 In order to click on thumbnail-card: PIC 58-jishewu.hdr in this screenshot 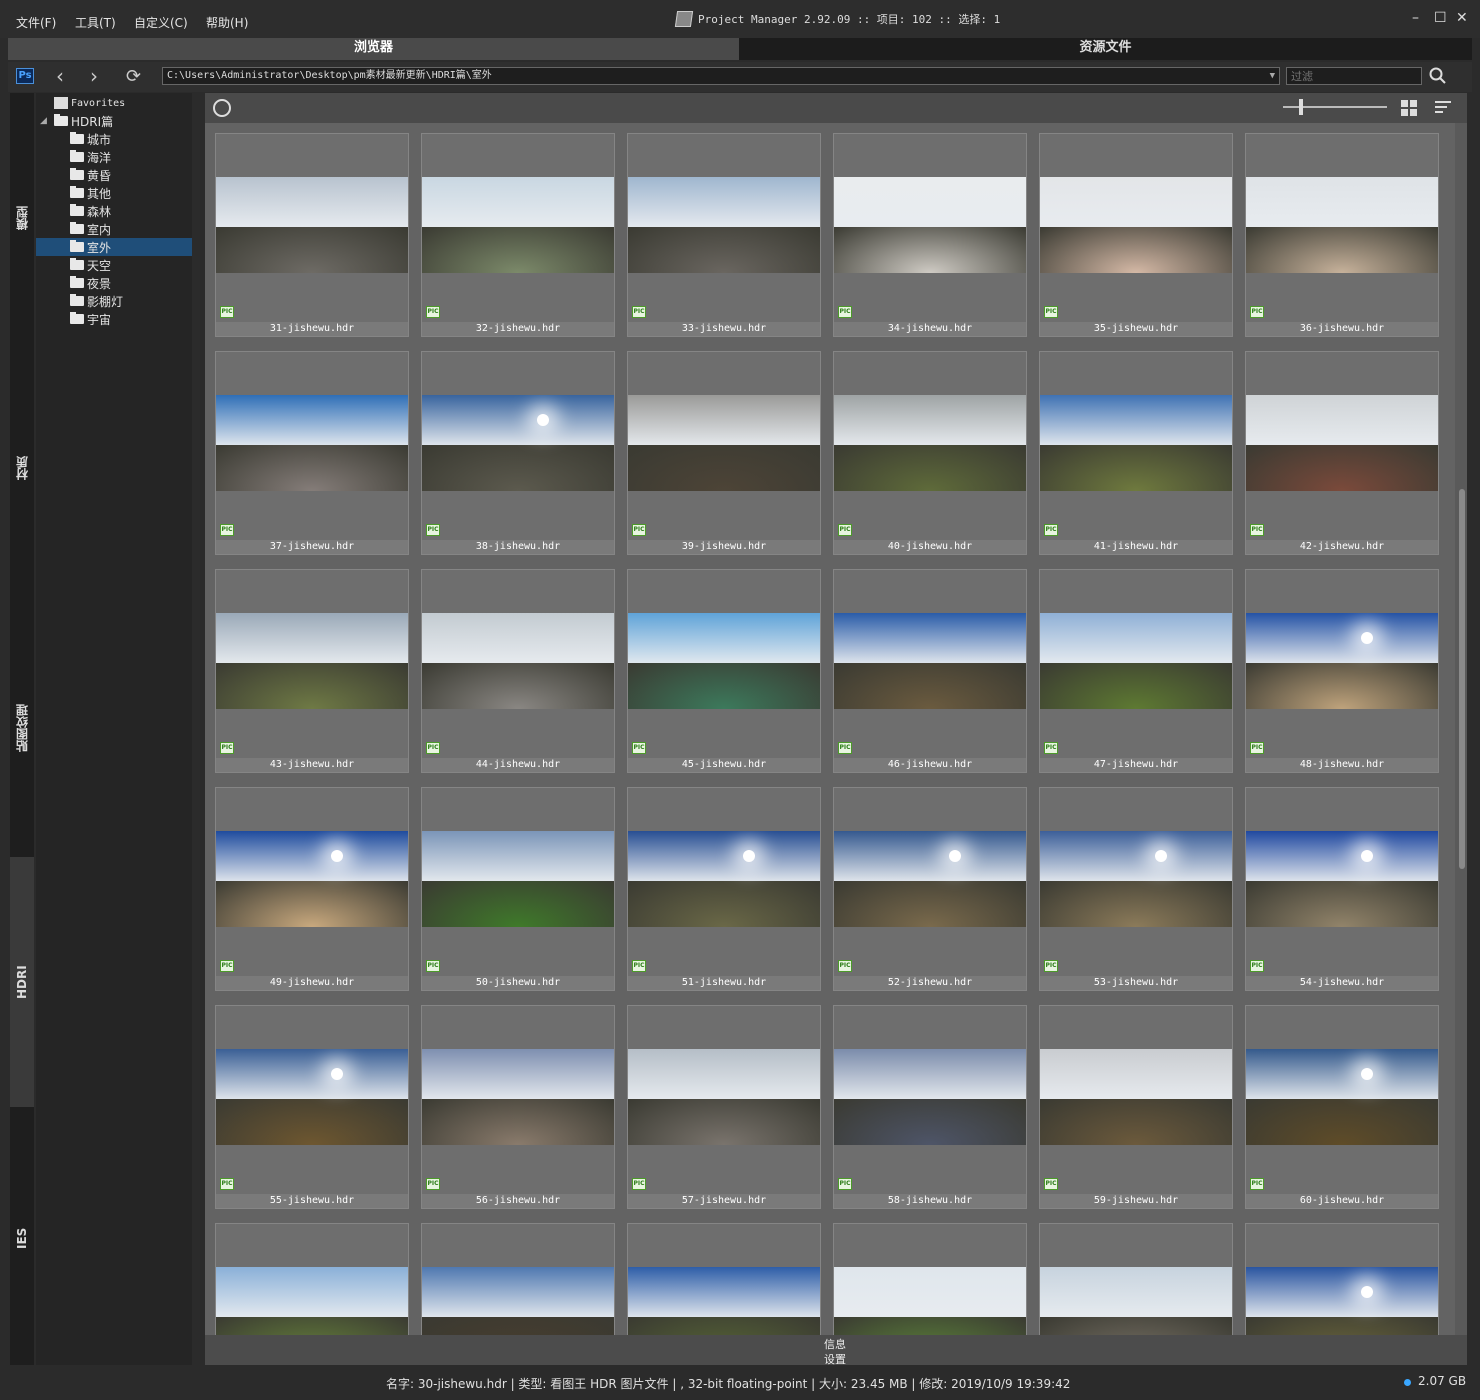, I will do `click(930, 1107)`.